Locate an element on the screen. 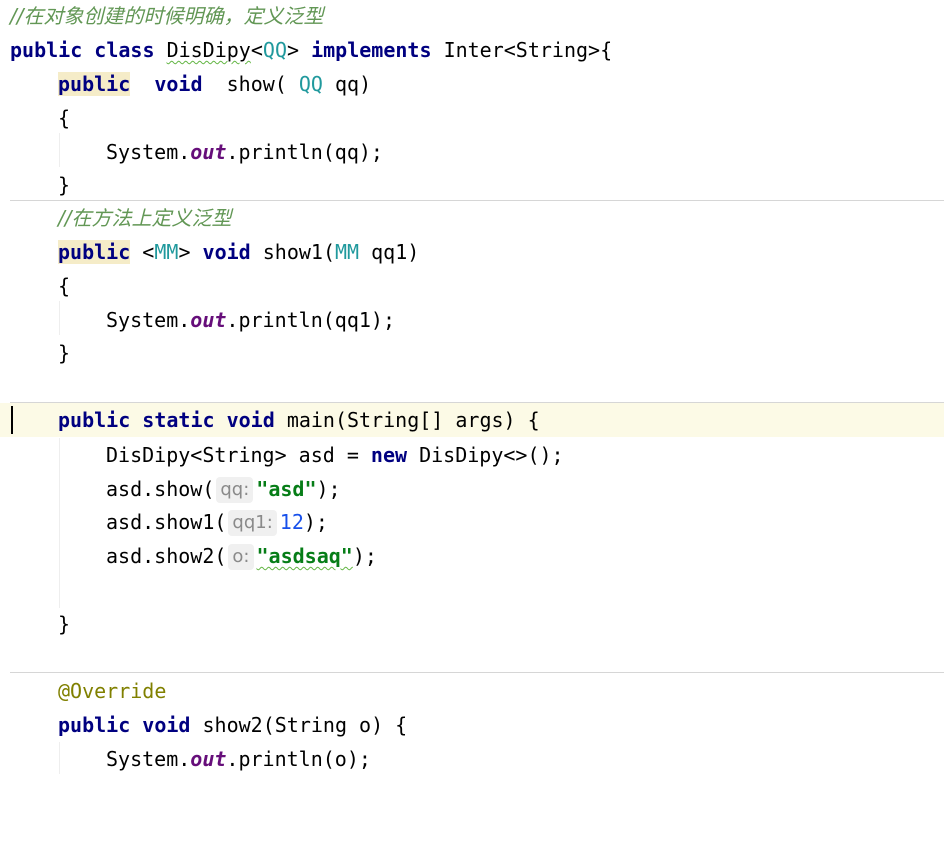  code-line: System.out.println(qq1); is located at coordinates (472, 320).